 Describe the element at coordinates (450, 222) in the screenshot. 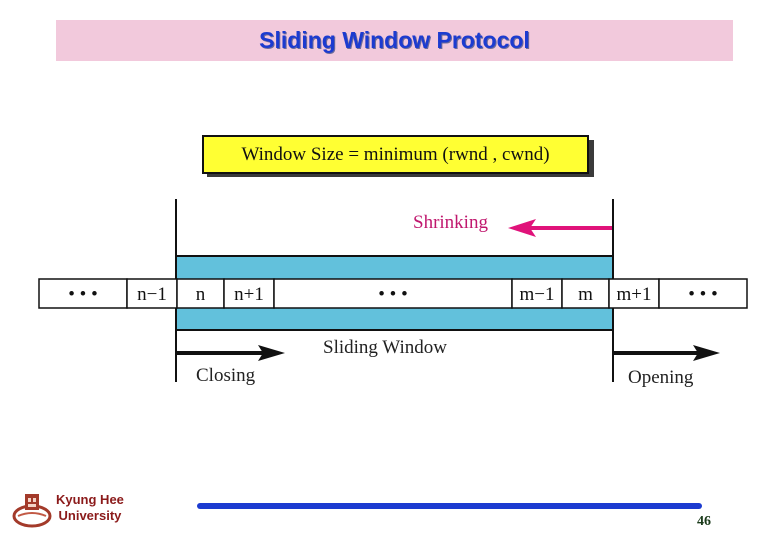

I see `shrinking-label: Shrinking` at that location.